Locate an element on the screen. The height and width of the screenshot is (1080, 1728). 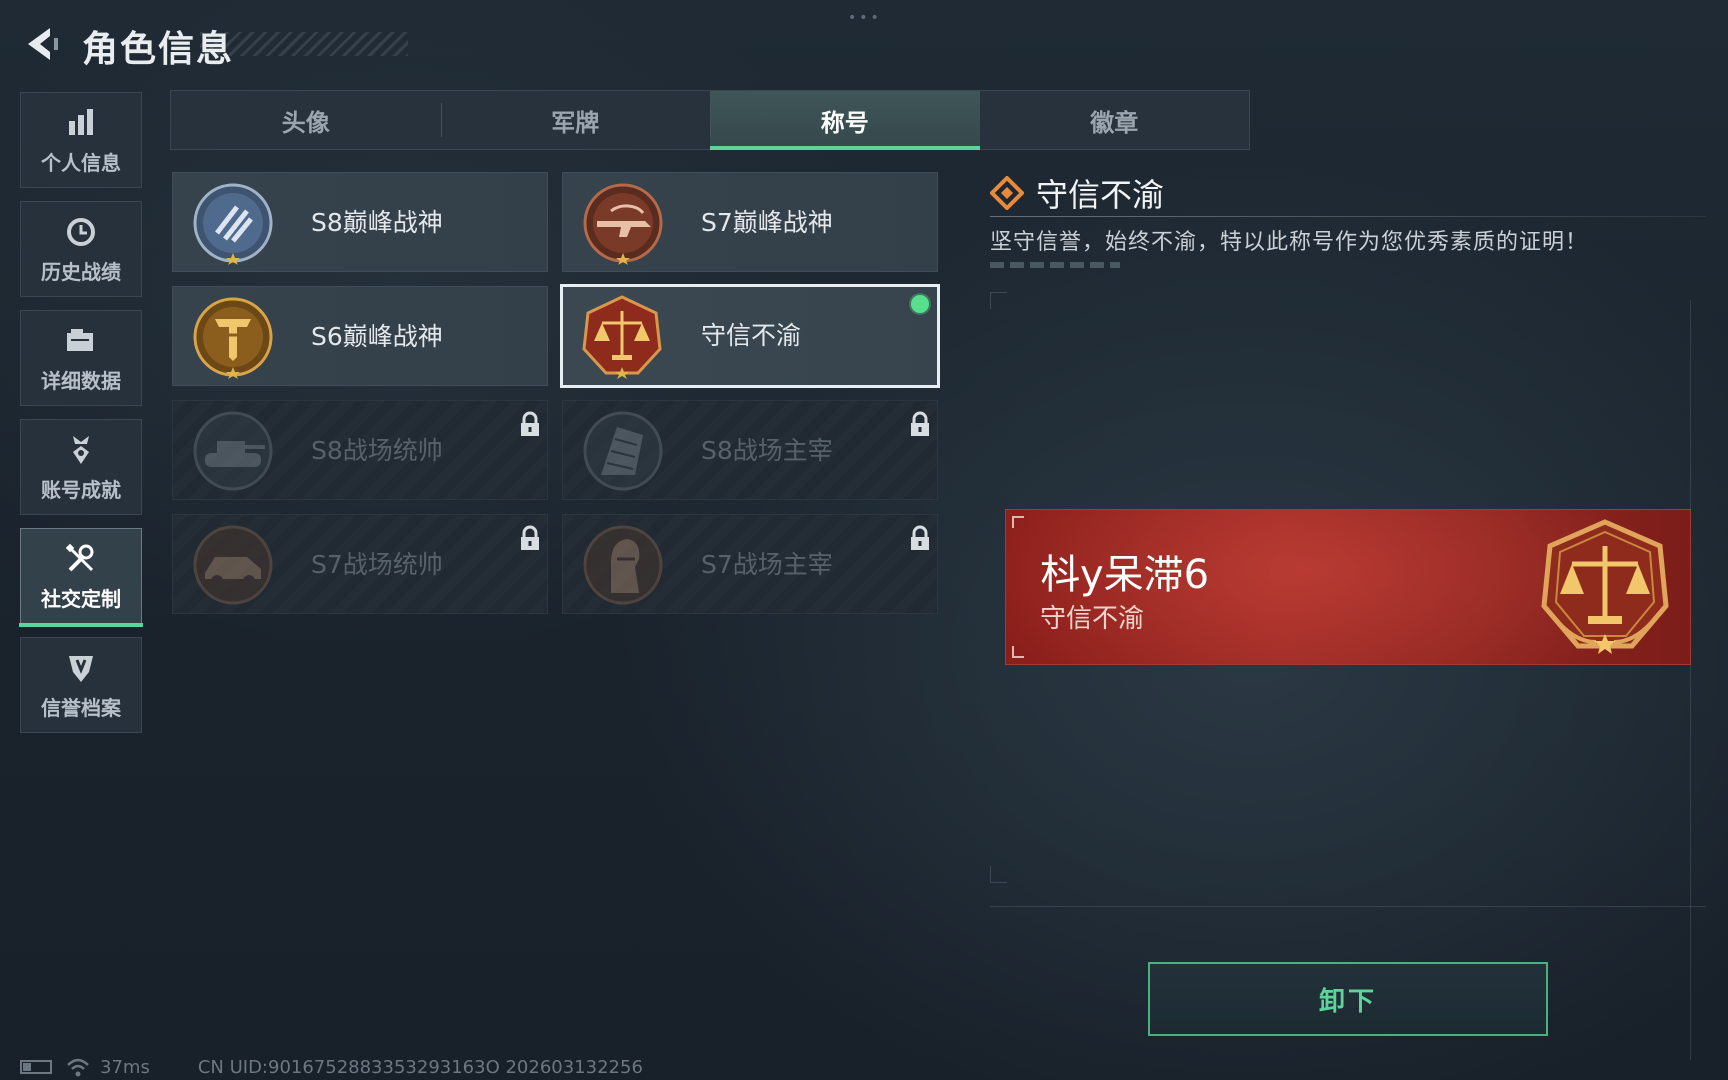
title-name: S7战场主宰 is located at coordinates (767, 564).